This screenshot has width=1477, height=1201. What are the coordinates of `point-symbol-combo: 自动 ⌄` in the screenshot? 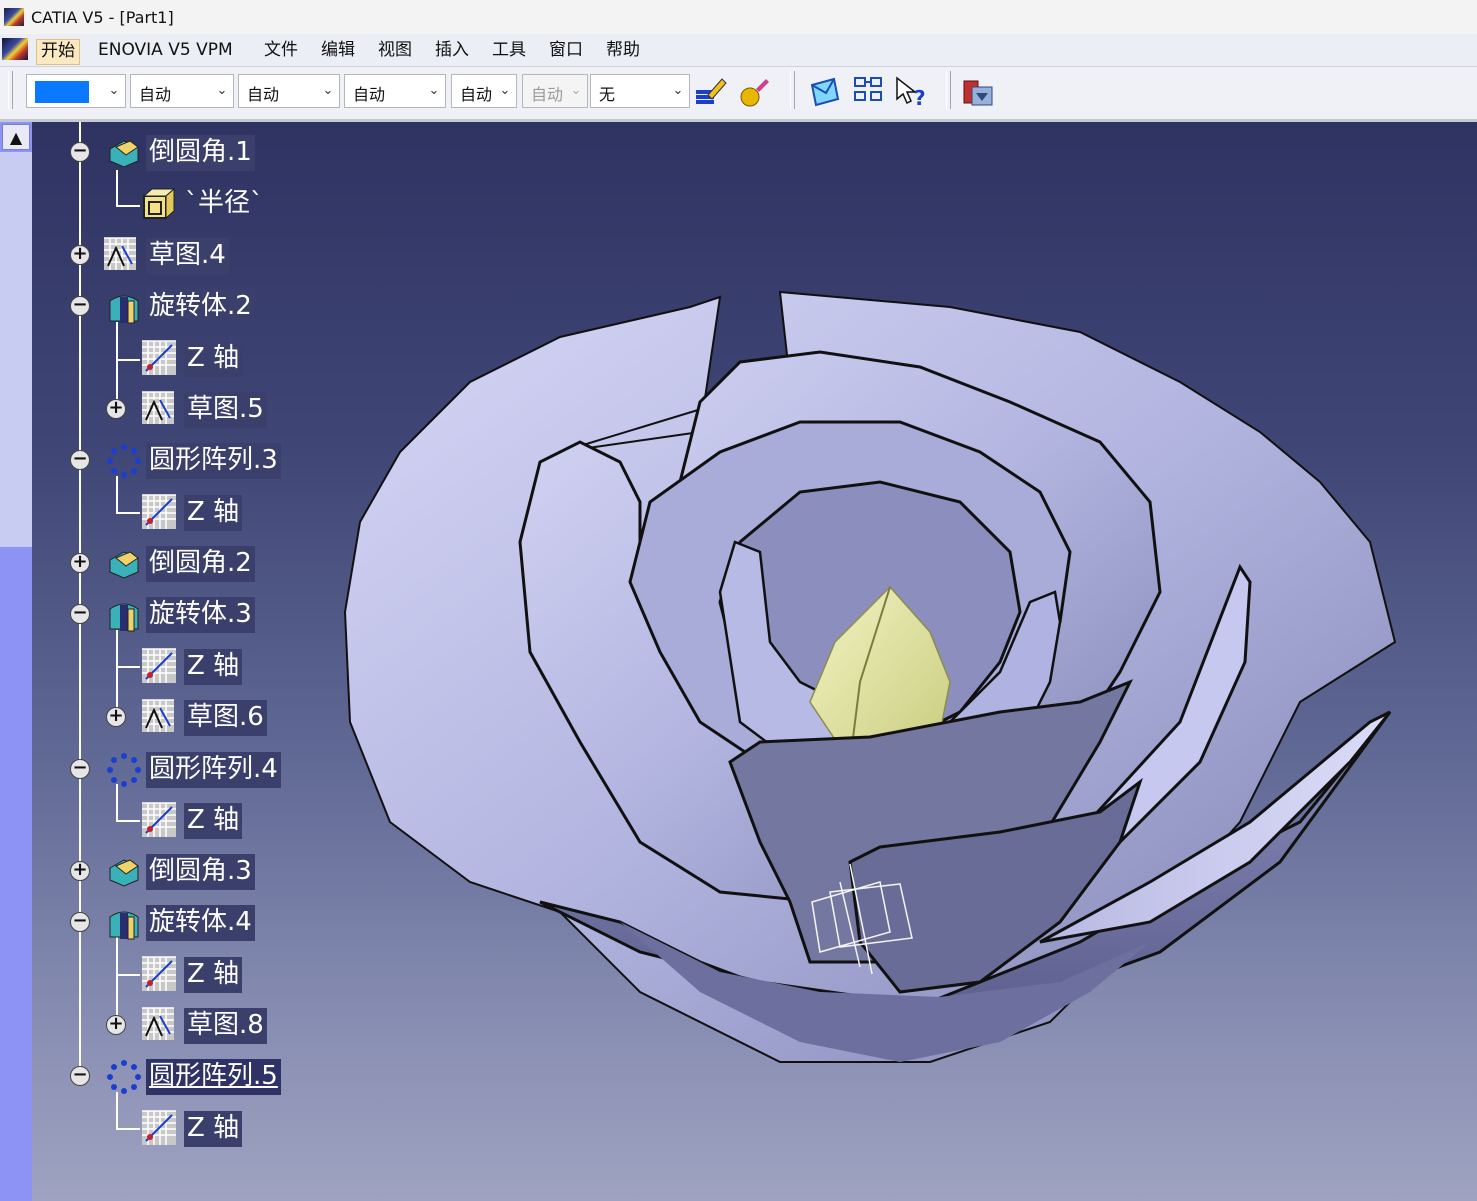 It's located at (484, 91).